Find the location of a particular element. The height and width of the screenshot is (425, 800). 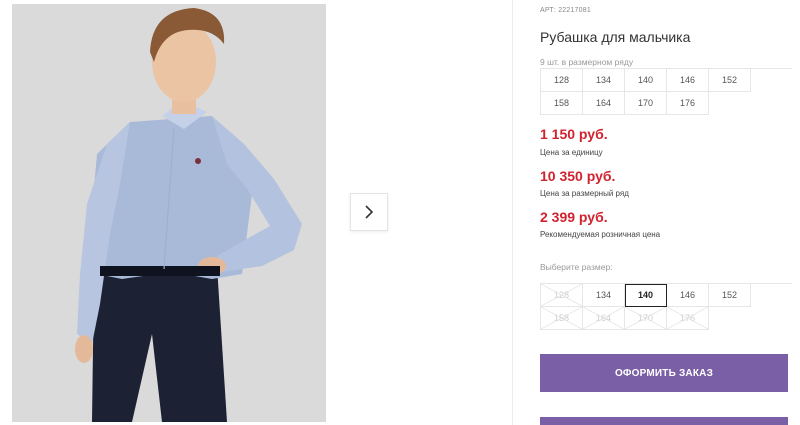

size-option-134: 134 is located at coordinates (604, 295).